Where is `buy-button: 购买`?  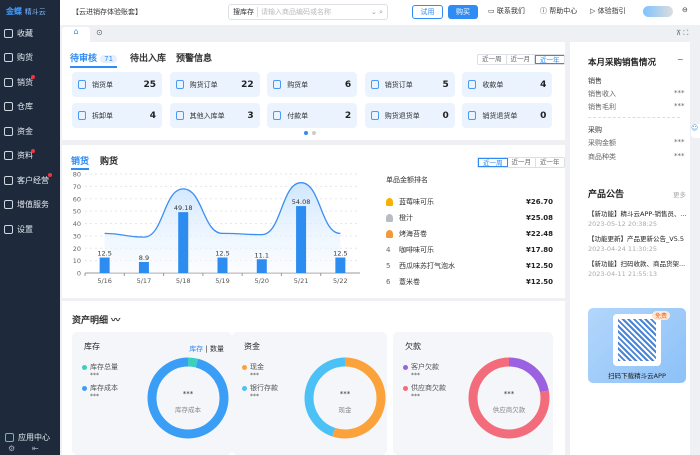
buy-button: 购买 is located at coordinates (463, 12).